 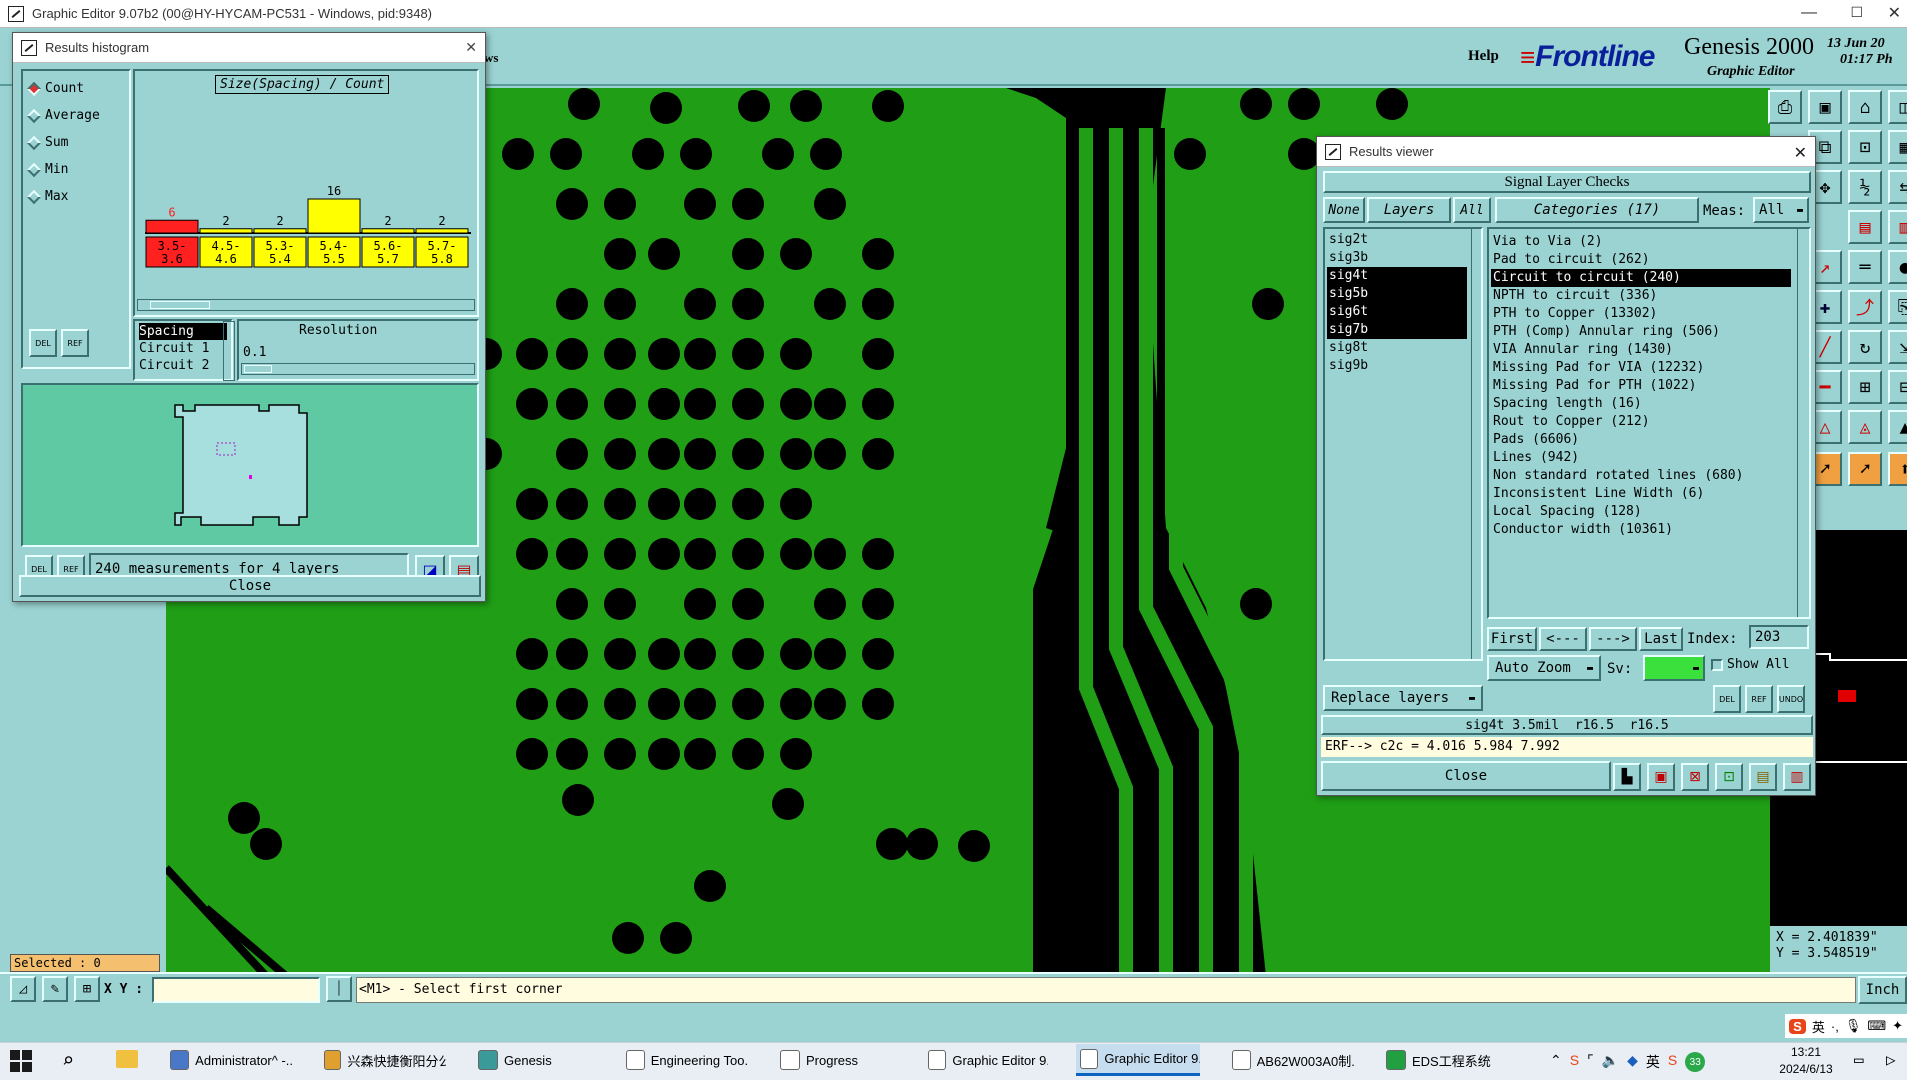 What do you see at coordinates (1897, 387) in the screenshot?
I see `toolbar-attr-icon: ⊟` at bounding box center [1897, 387].